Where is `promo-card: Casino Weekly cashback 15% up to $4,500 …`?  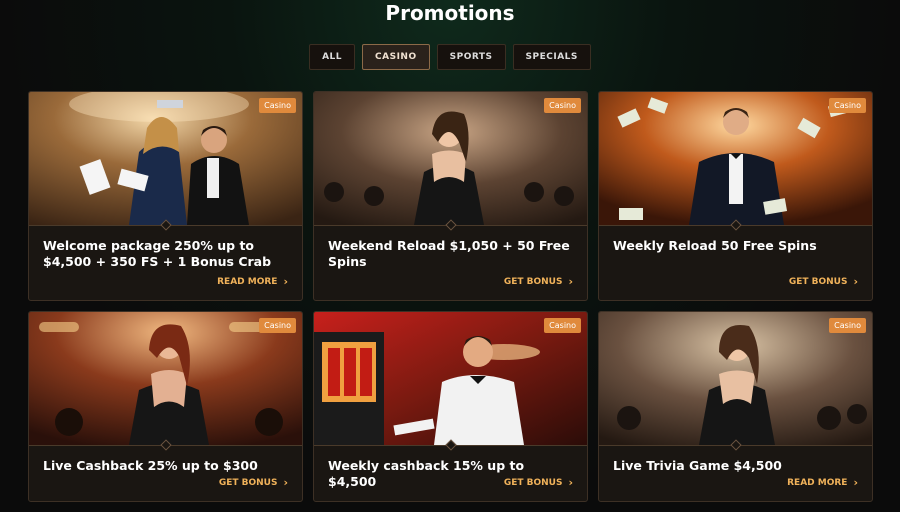
promo-card: Casino Weekly cashback 15% up to $4,500 … is located at coordinates (450, 406).